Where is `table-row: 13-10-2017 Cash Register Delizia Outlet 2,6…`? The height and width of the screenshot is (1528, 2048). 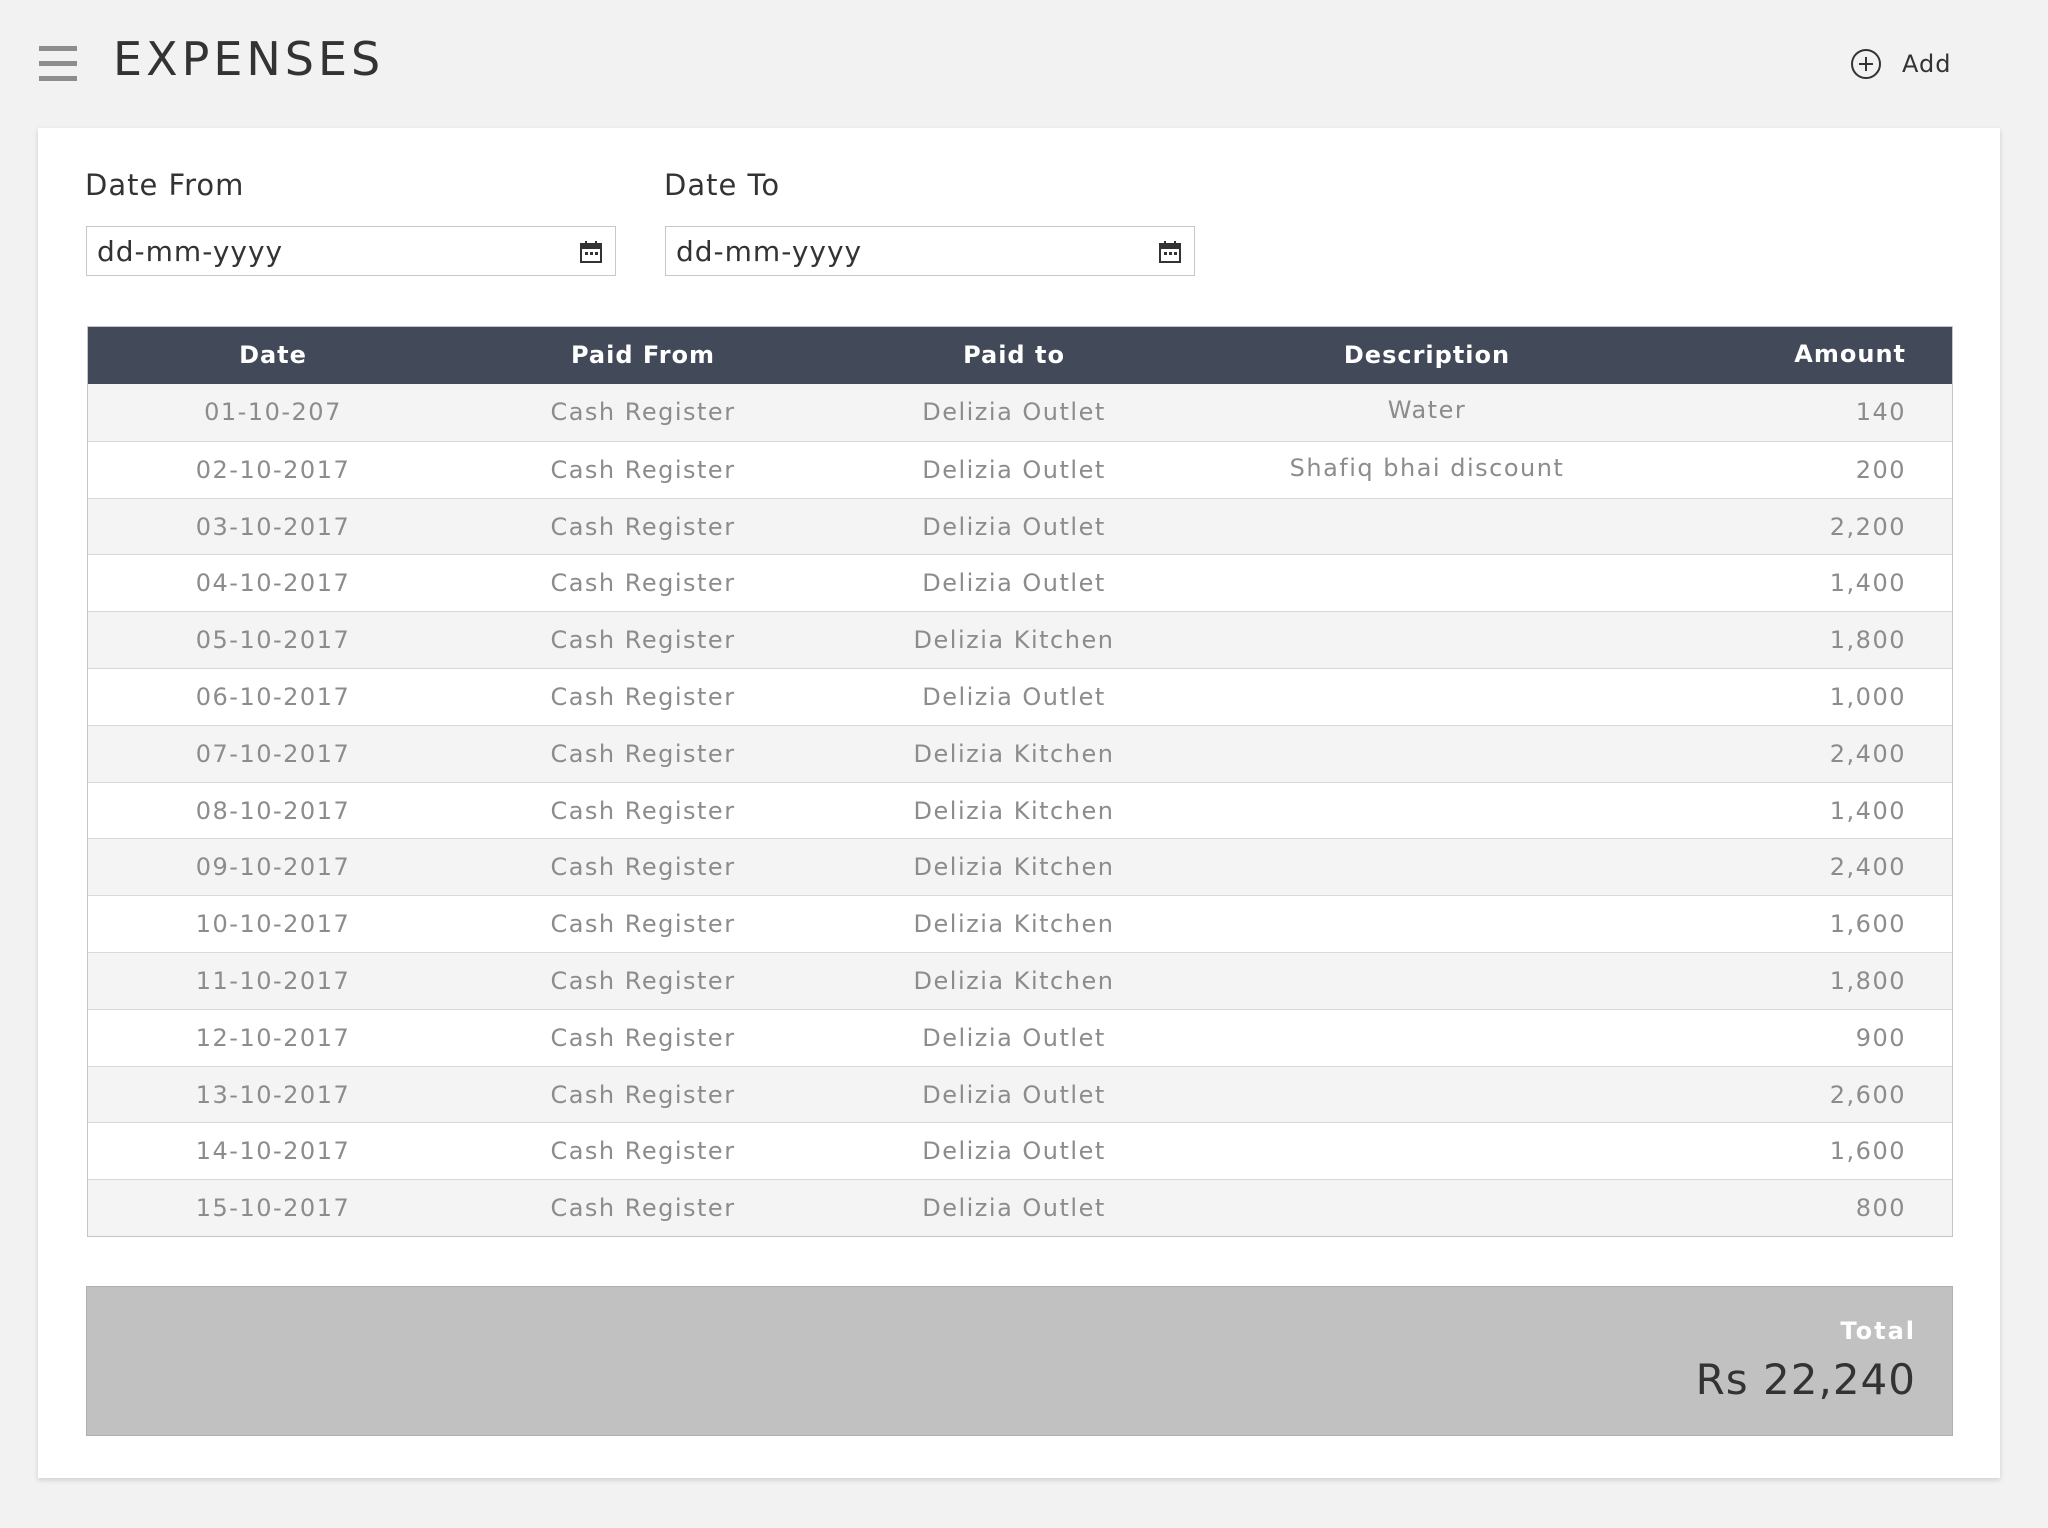 table-row: 13-10-2017 Cash Register Delizia Outlet 2,6… is located at coordinates (1020, 1094).